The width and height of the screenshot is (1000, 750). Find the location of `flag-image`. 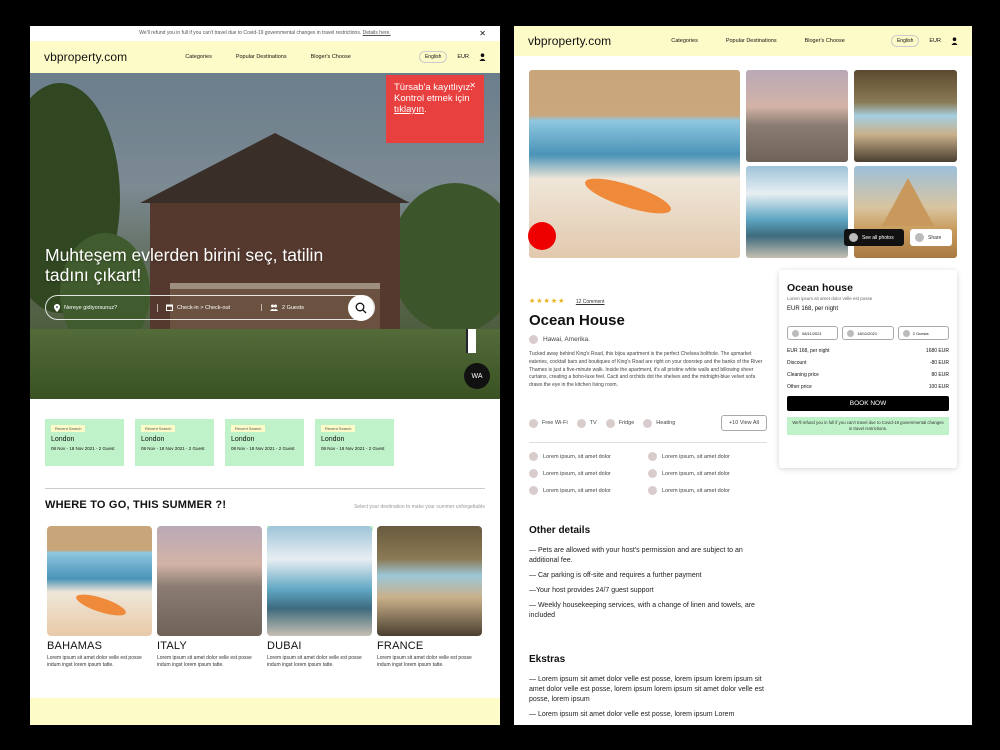

flag-image is located at coordinates (471, 341).